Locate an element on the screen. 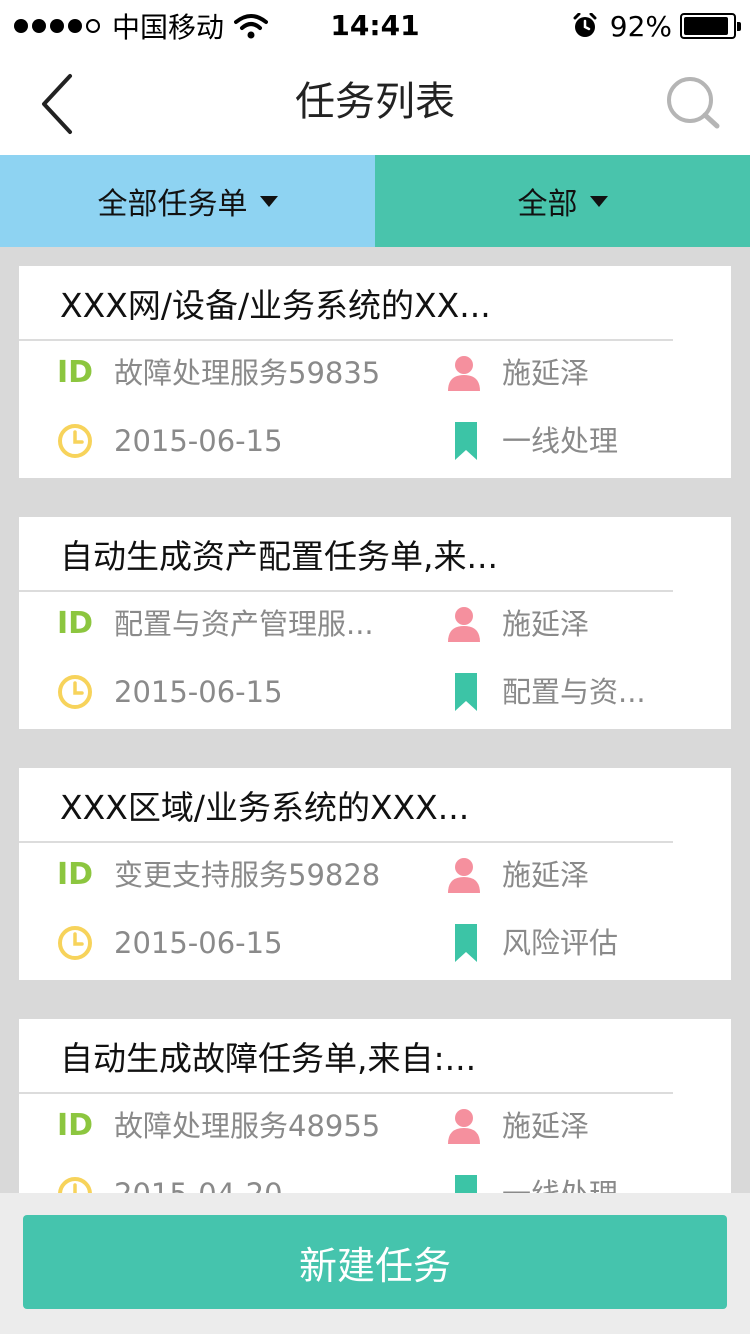  battery-icon is located at coordinates (710, 26).